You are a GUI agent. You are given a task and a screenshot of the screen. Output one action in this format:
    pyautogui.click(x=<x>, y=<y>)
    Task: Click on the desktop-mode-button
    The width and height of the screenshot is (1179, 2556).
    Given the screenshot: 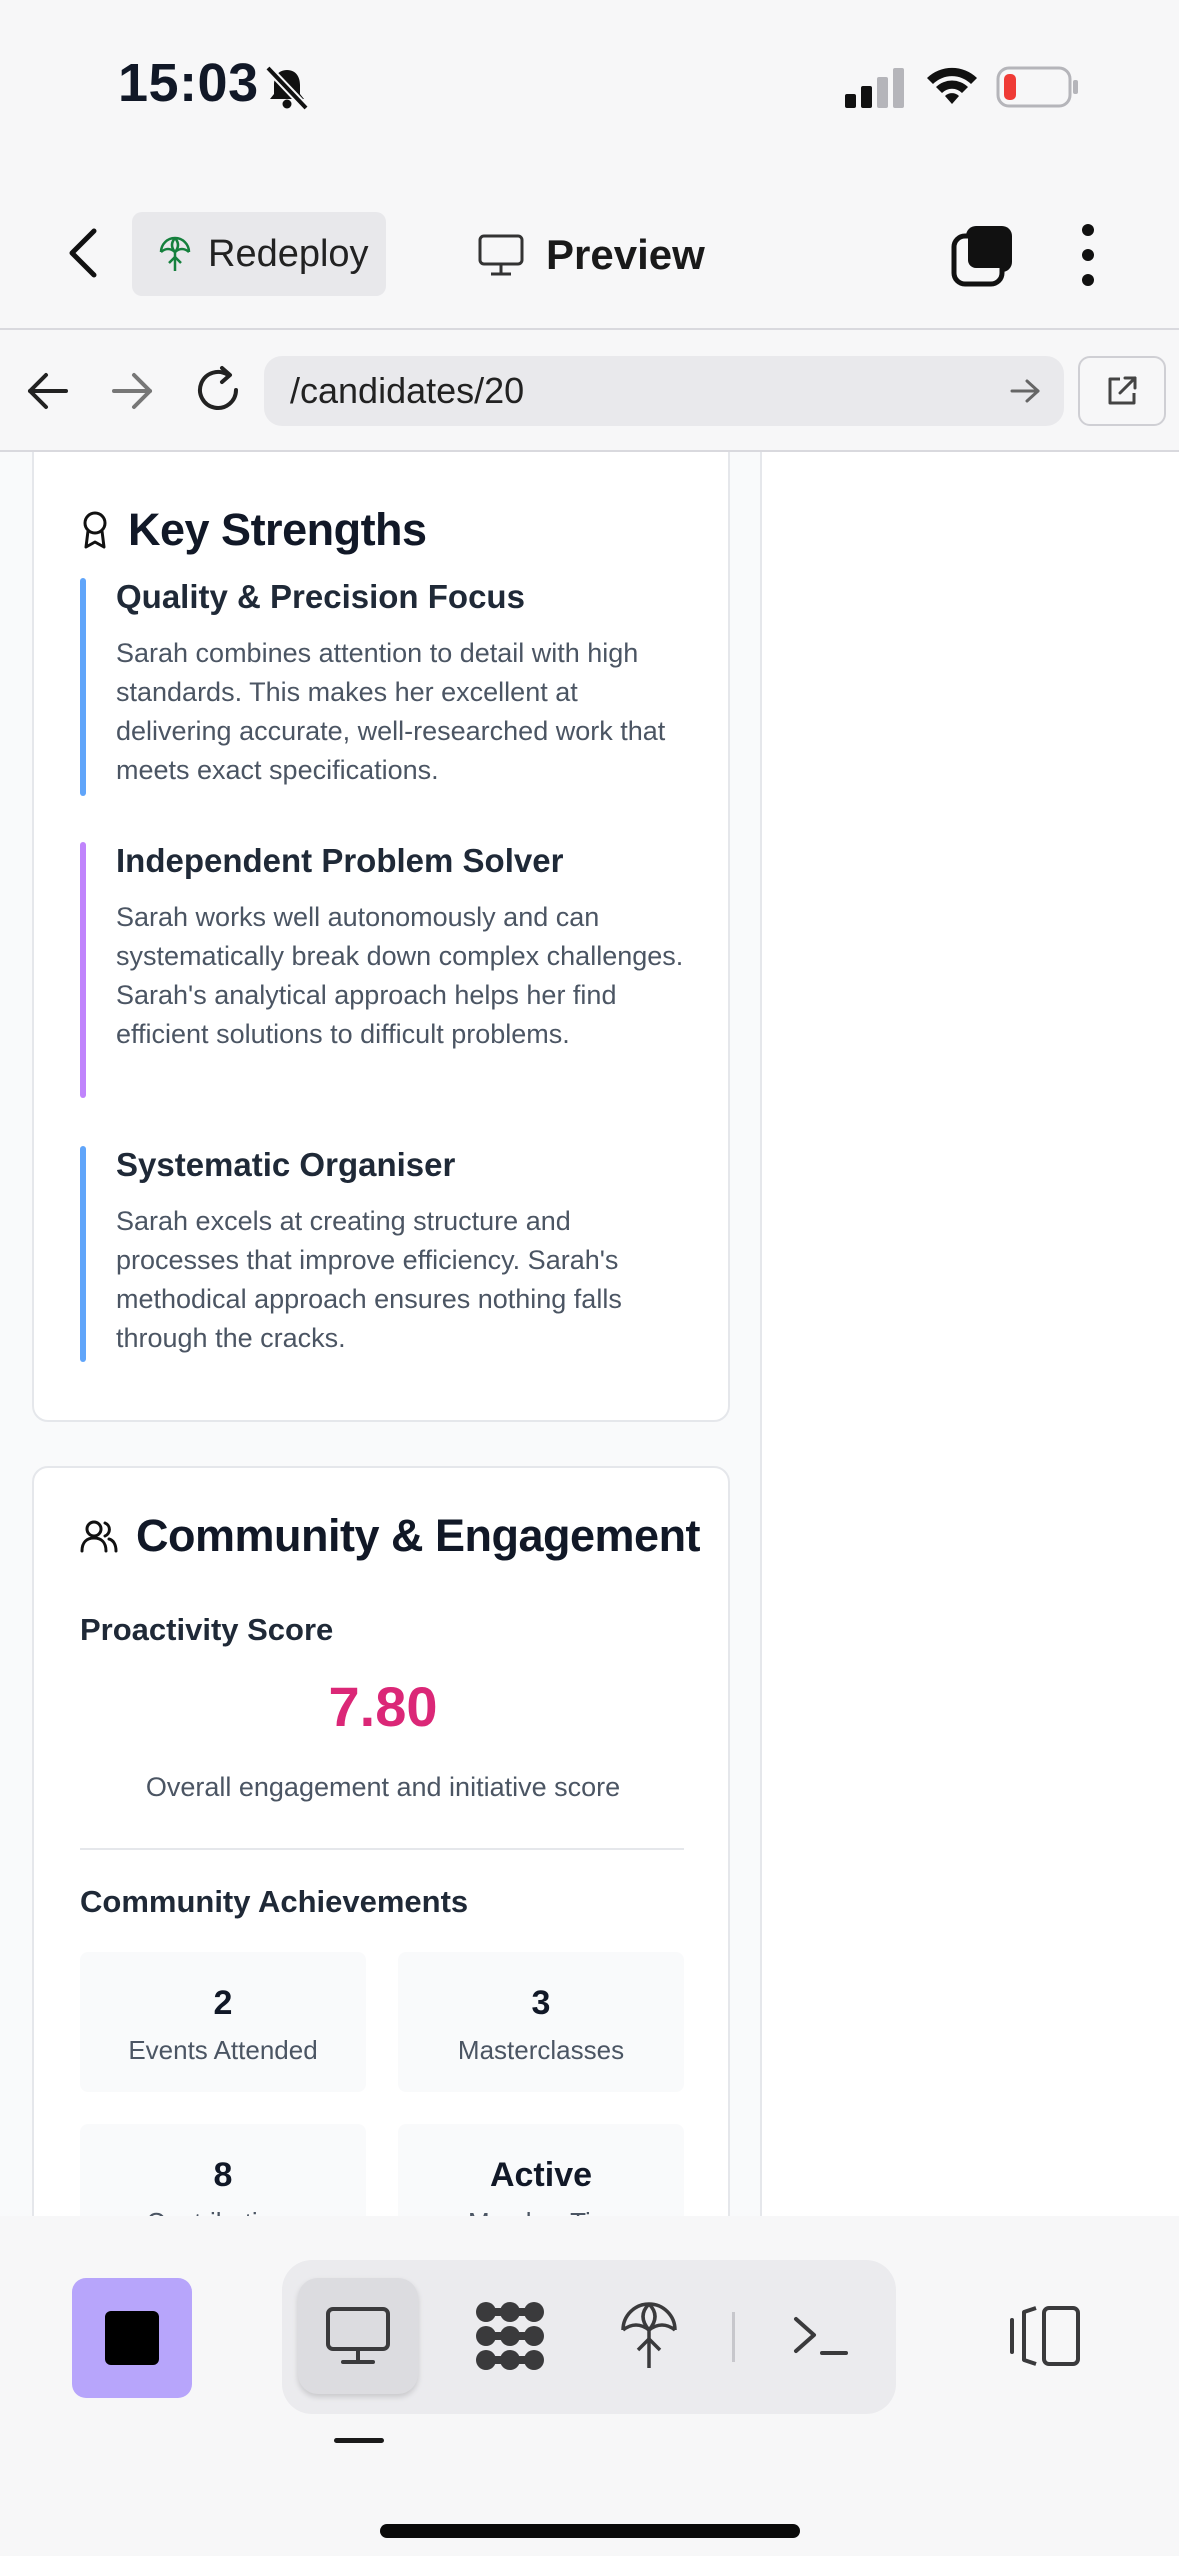 What is the action you would take?
    pyautogui.click(x=358, y=2336)
    